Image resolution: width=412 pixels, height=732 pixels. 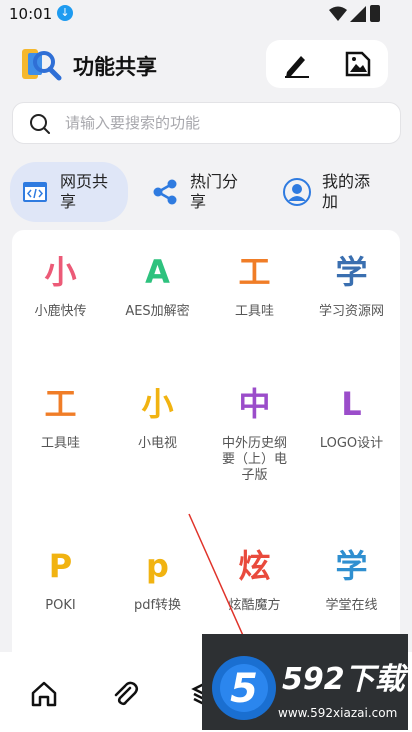 I want to click on app-header: 功能共享, so click(x=206, y=62).